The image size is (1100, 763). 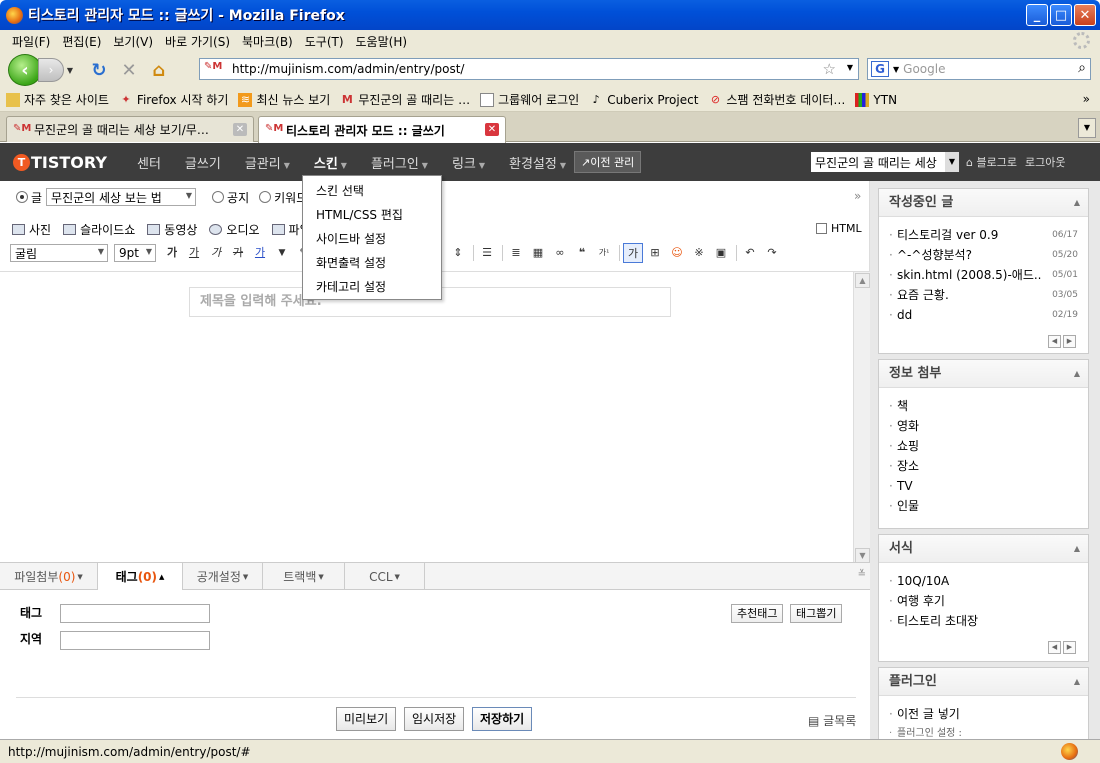 I want to click on nav-skin: 스킨 ▼, so click(x=330, y=162).